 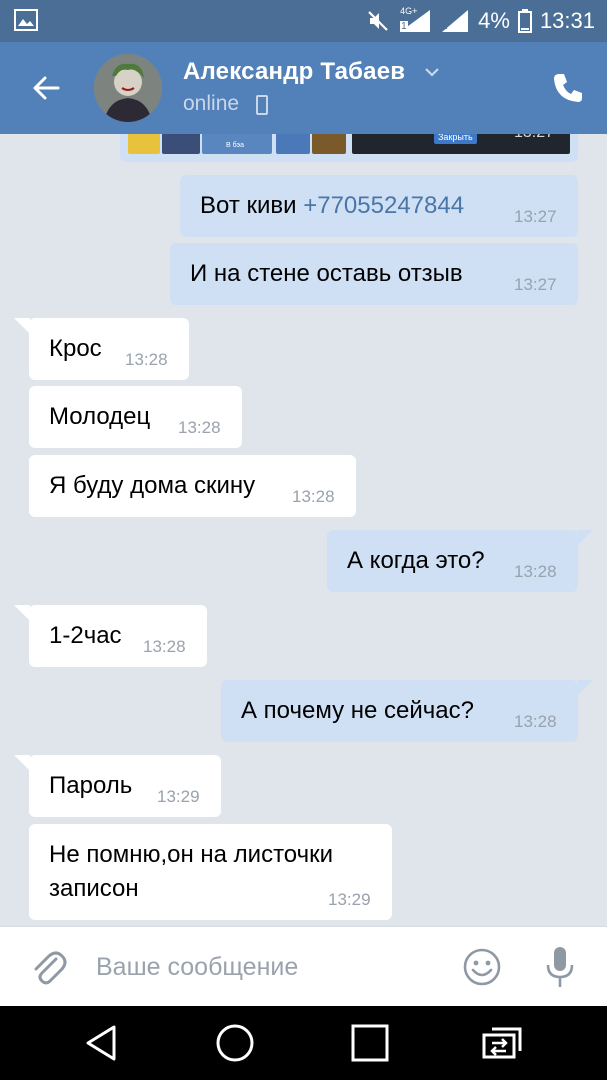 I want to click on message-bubble-outgoing: А почему не сейчас? 13:28, so click(x=399, y=711).